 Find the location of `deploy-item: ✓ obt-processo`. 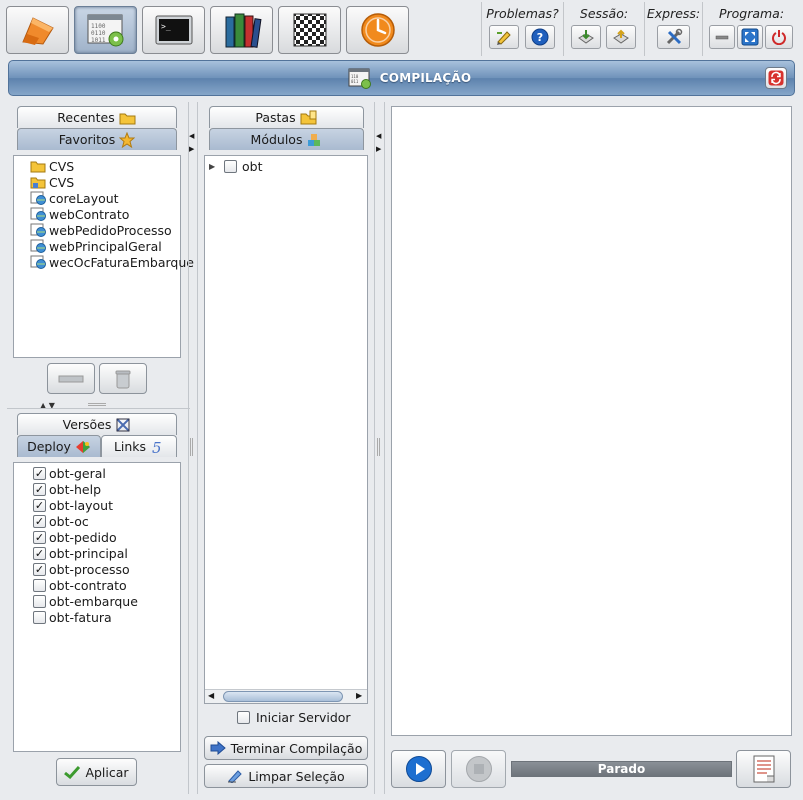

deploy-item: ✓ obt-processo is located at coordinates (81, 569).